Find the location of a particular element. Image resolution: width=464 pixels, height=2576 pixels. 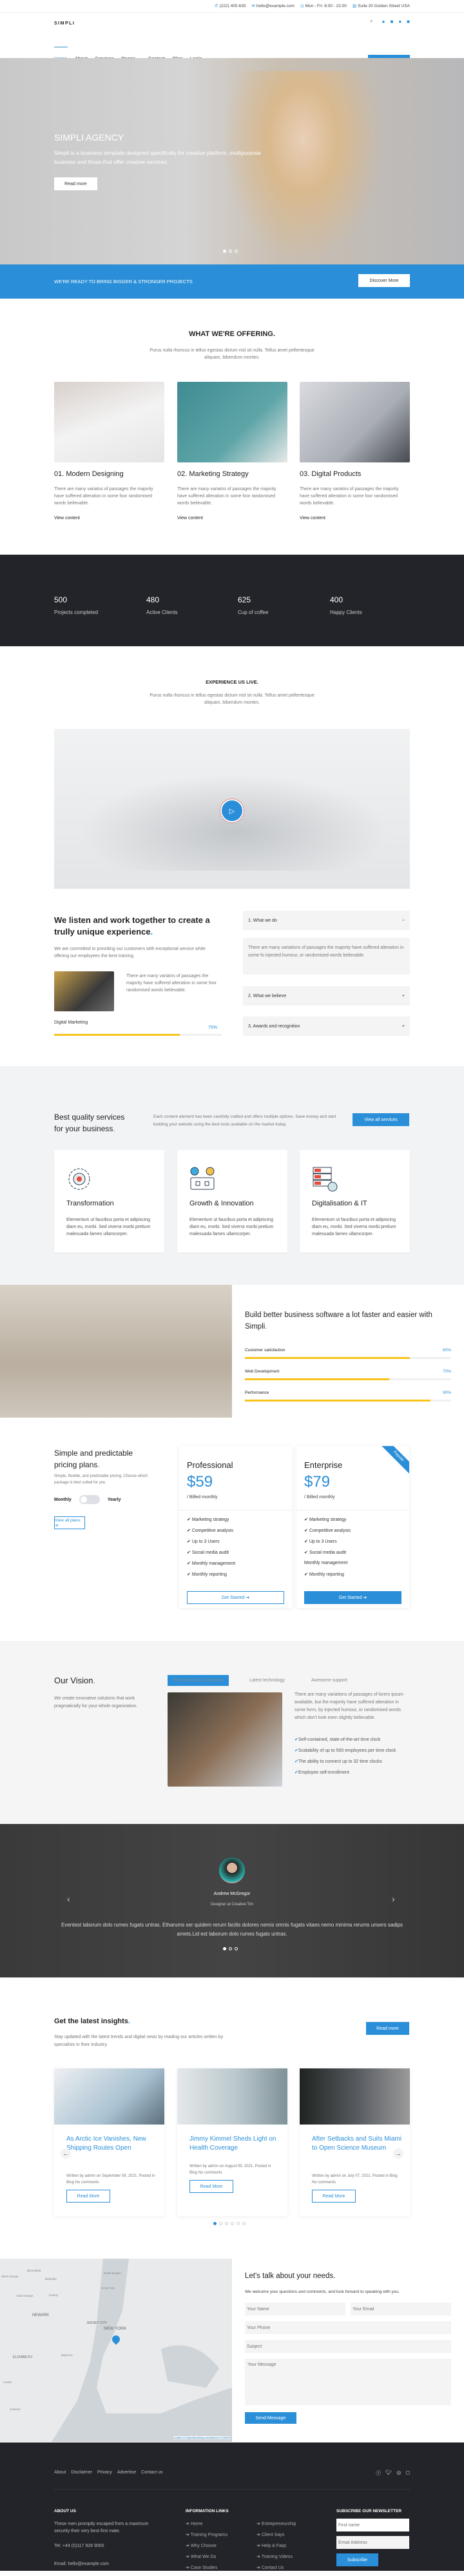

video-thumbnail: ▷ is located at coordinates (232, 809).